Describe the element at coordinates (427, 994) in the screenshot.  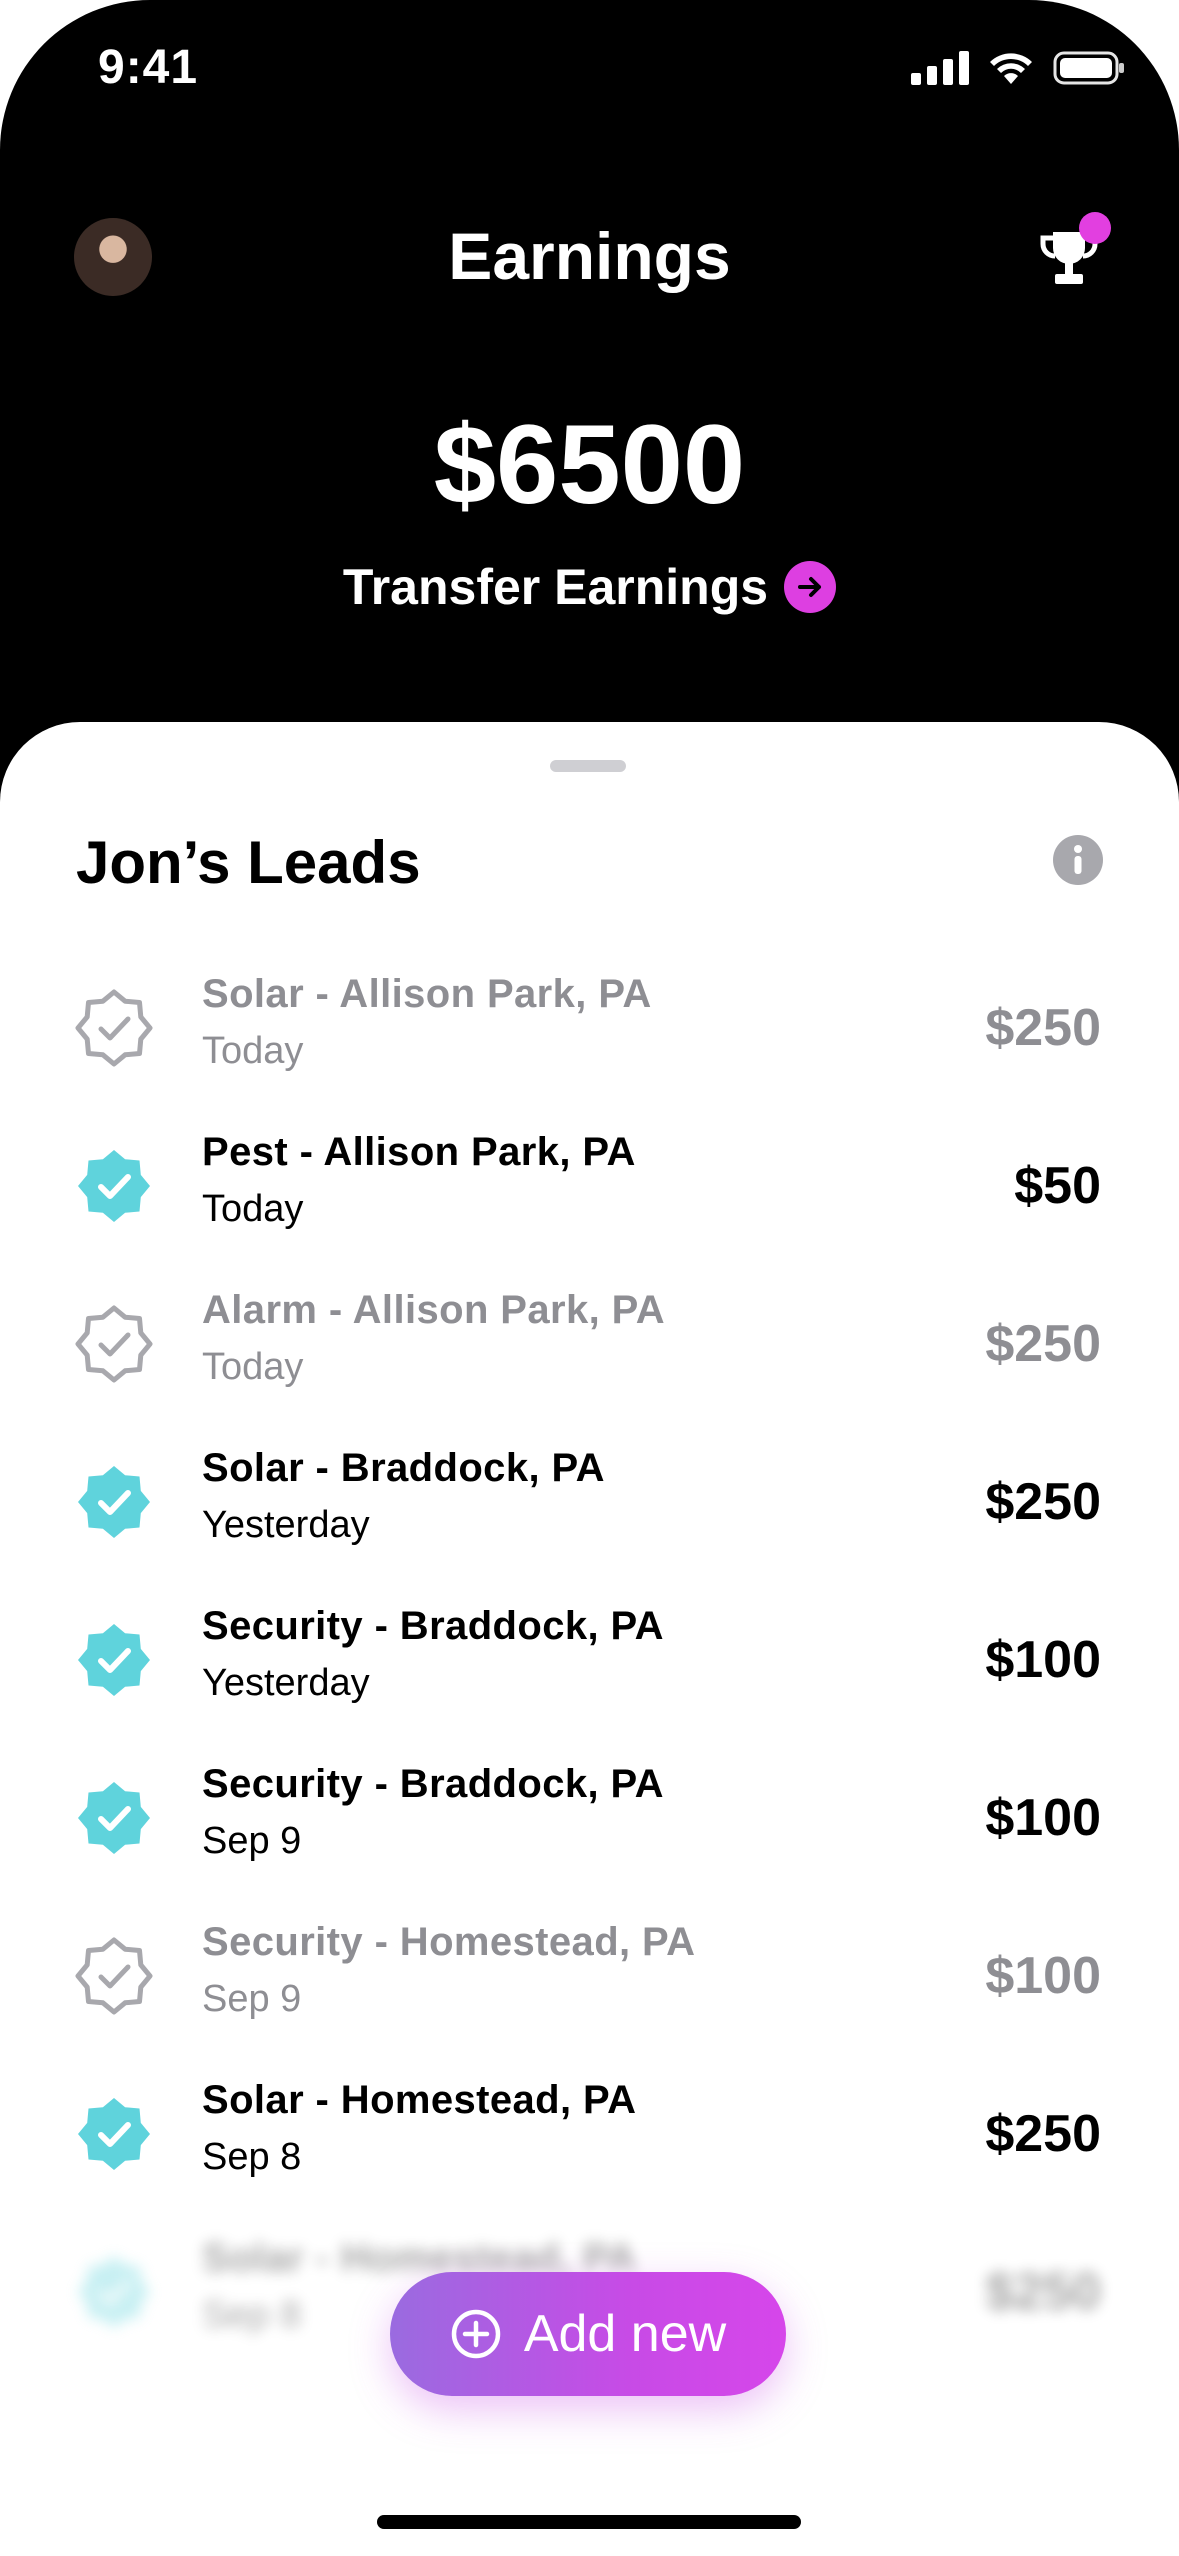
I see `lead-name: Solar - Allison Park, PA` at that location.